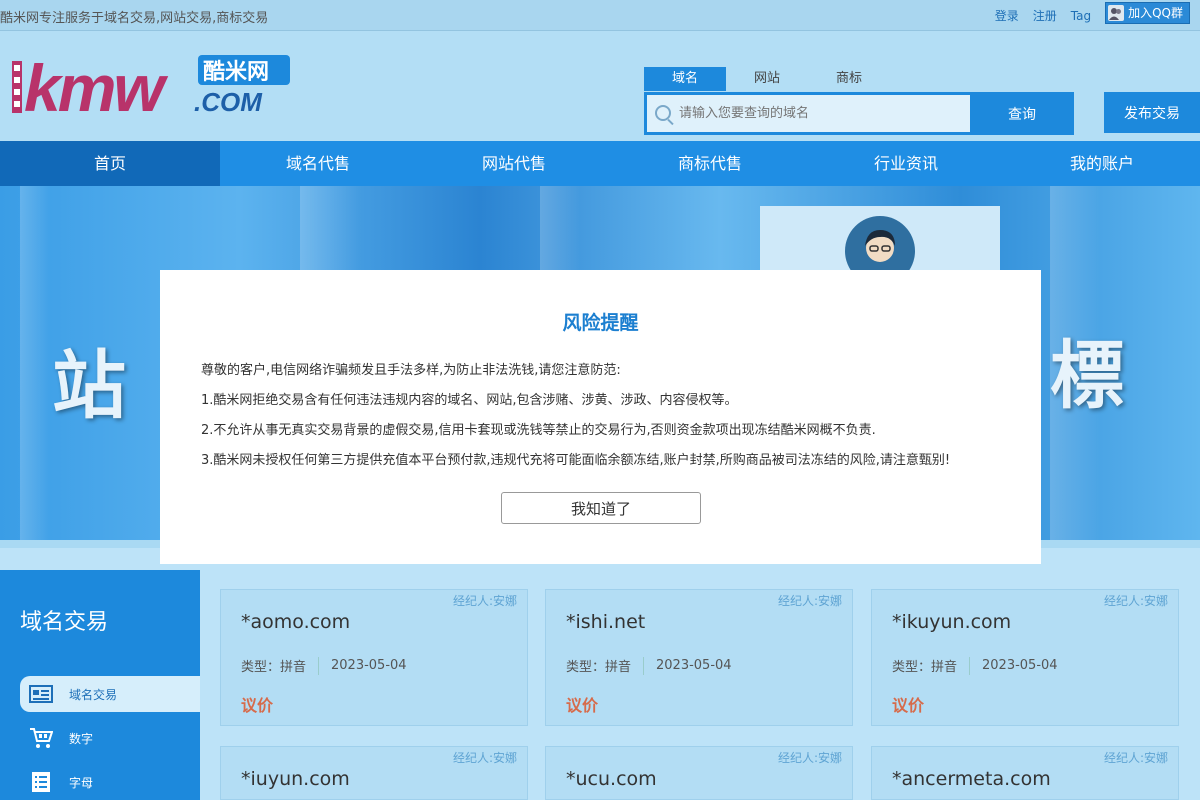 The width and height of the screenshot is (1200, 800). I want to click on modal-title: 风险提醒, so click(600, 323).